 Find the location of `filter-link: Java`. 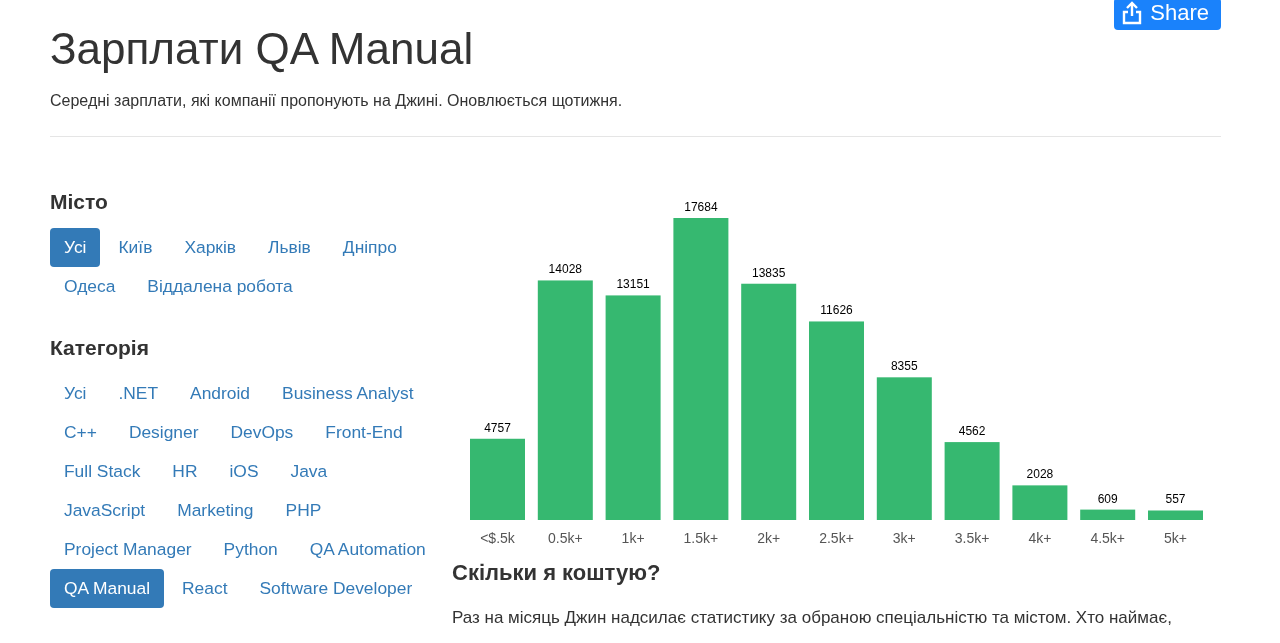

filter-link: Java is located at coordinates (309, 471).